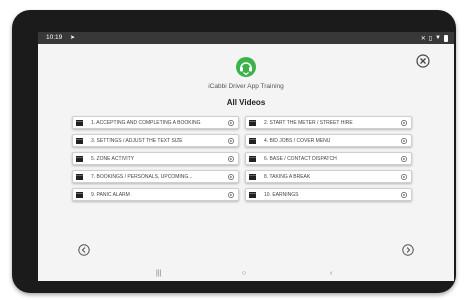  Describe the element at coordinates (246, 67) in the screenshot. I see `icabbi-training-logo` at that location.